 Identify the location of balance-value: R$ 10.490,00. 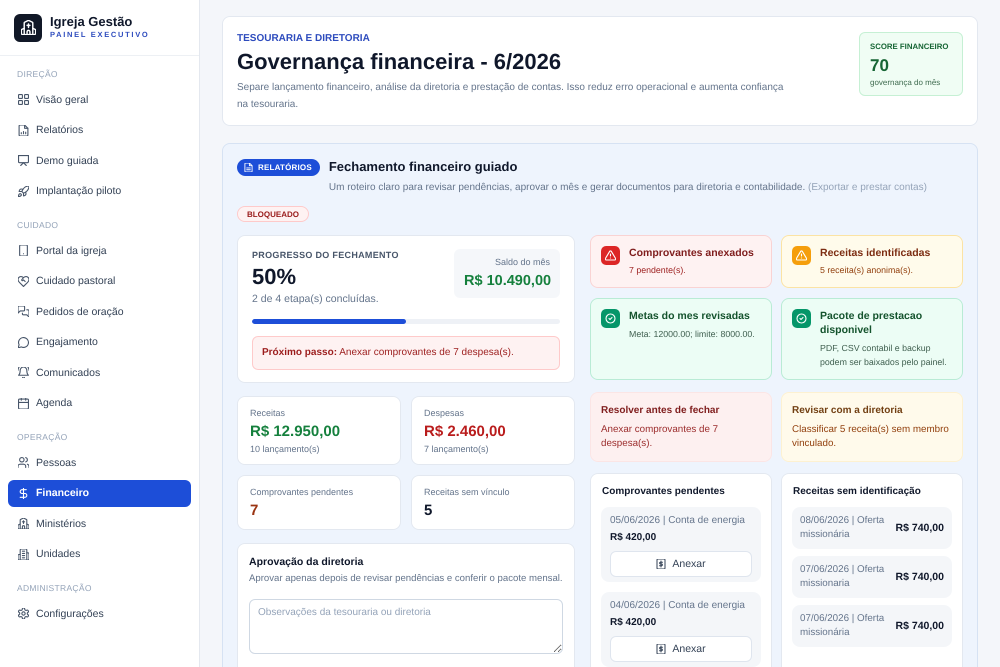
(507, 281).